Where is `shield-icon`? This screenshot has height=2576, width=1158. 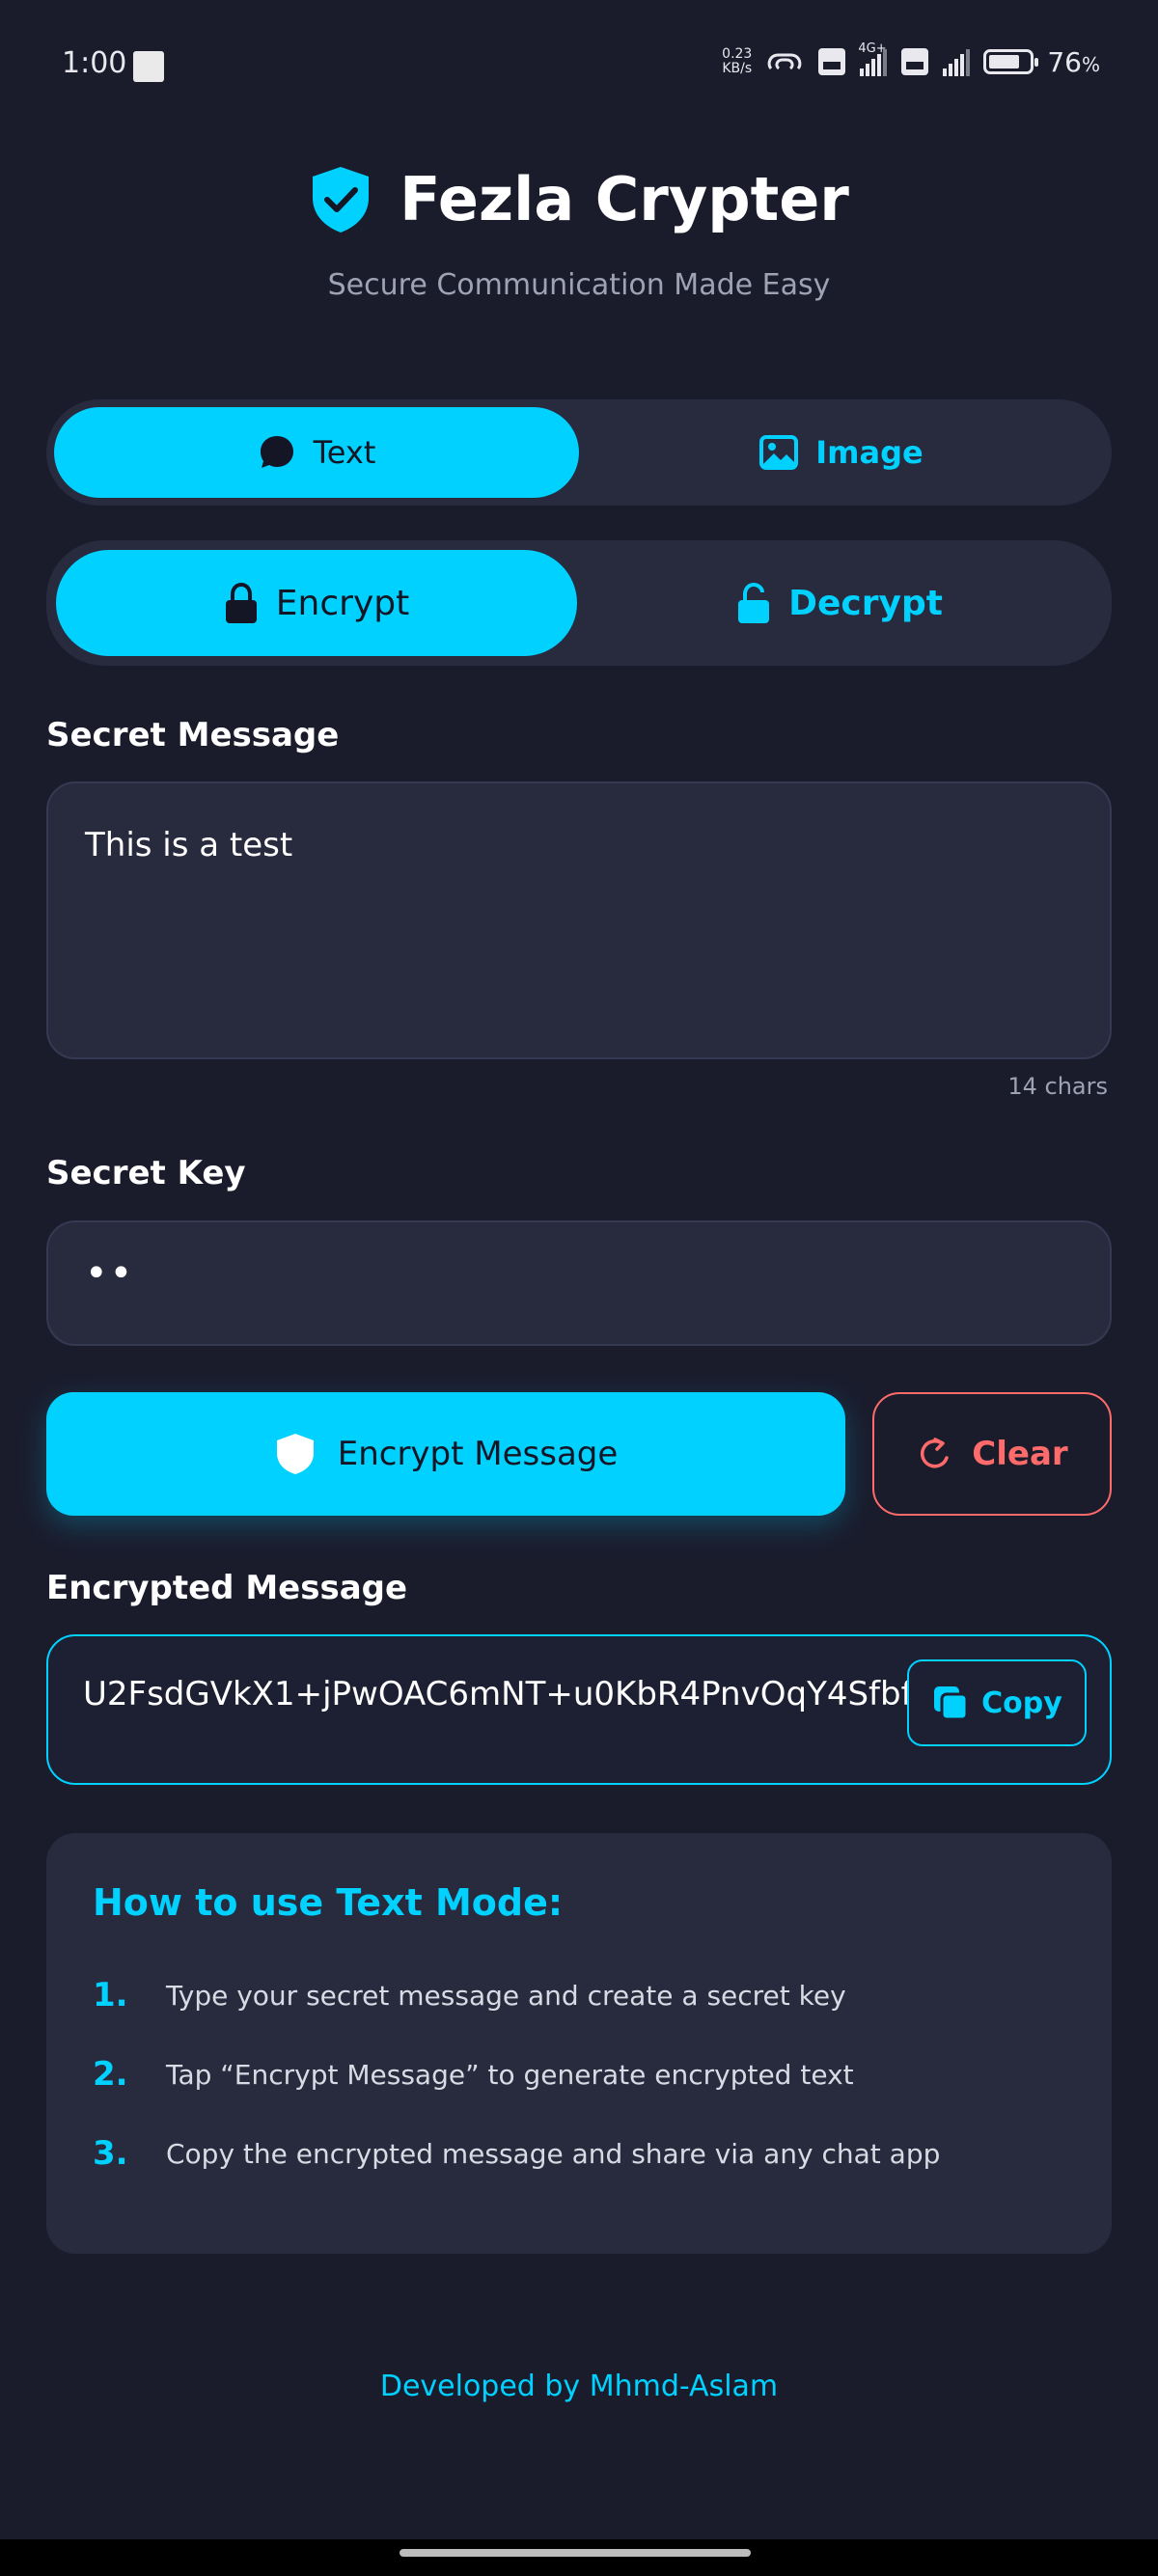
shield-icon is located at coordinates (295, 1454).